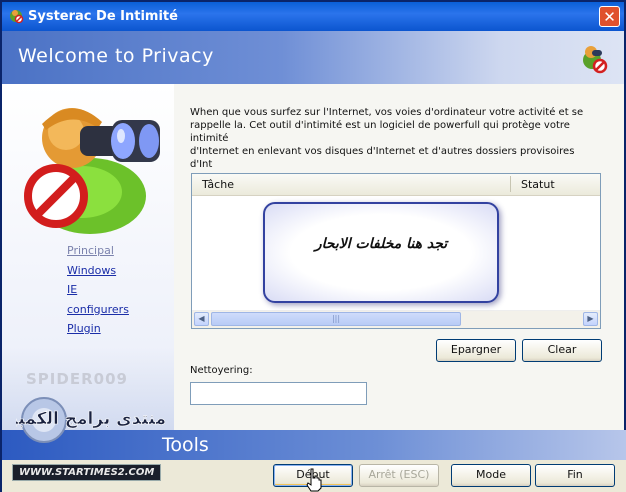 This screenshot has width=626, height=492. What do you see at coordinates (201, 319) in the screenshot?
I see `scroll-left-icon: ◀` at bounding box center [201, 319].